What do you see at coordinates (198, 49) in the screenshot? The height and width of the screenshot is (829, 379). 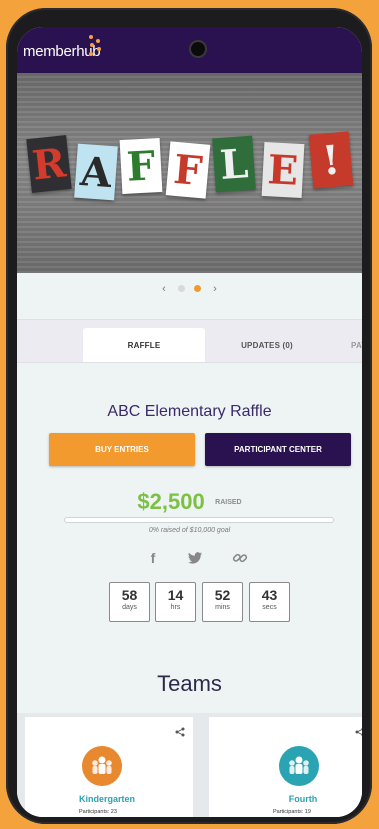 I see `camera-notch-icon` at bounding box center [198, 49].